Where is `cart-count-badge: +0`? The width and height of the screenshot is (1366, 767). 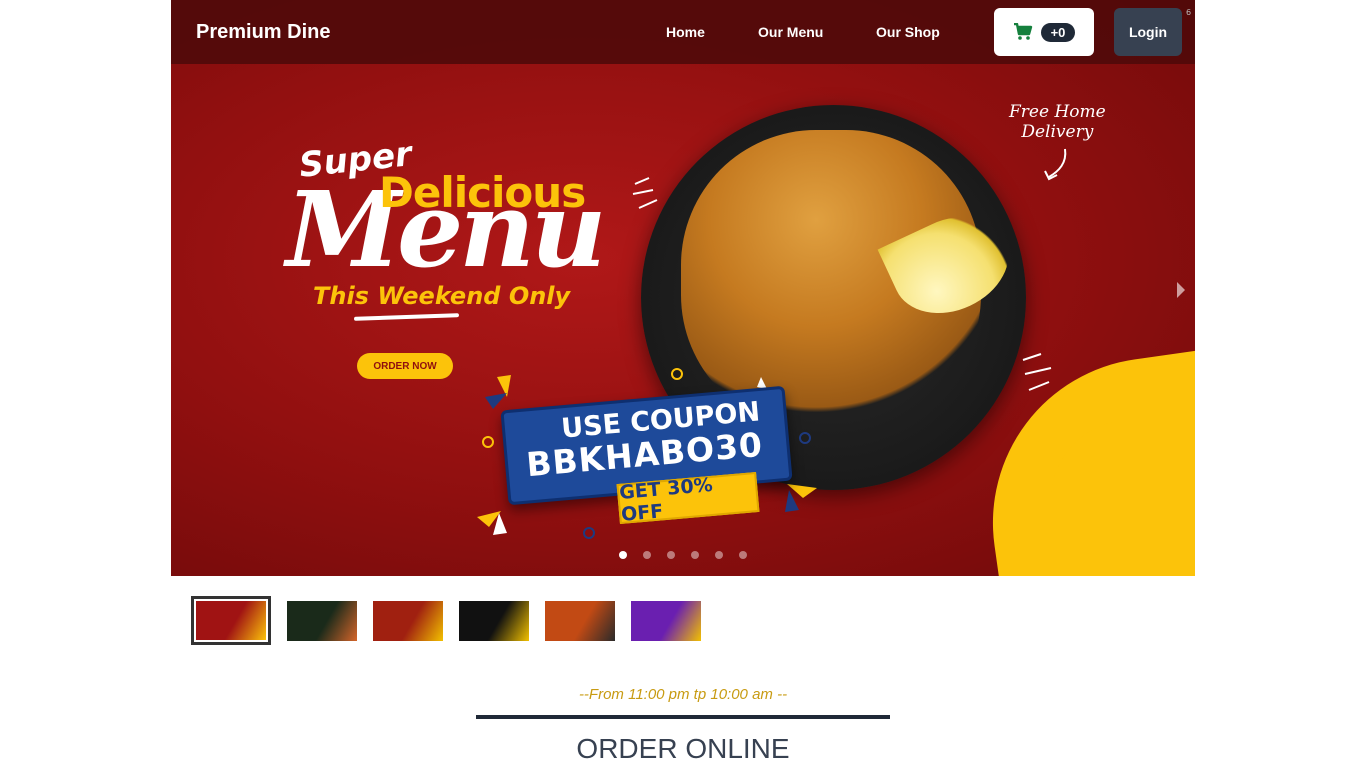 cart-count-badge: +0 is located at coordinates (1058, 32).